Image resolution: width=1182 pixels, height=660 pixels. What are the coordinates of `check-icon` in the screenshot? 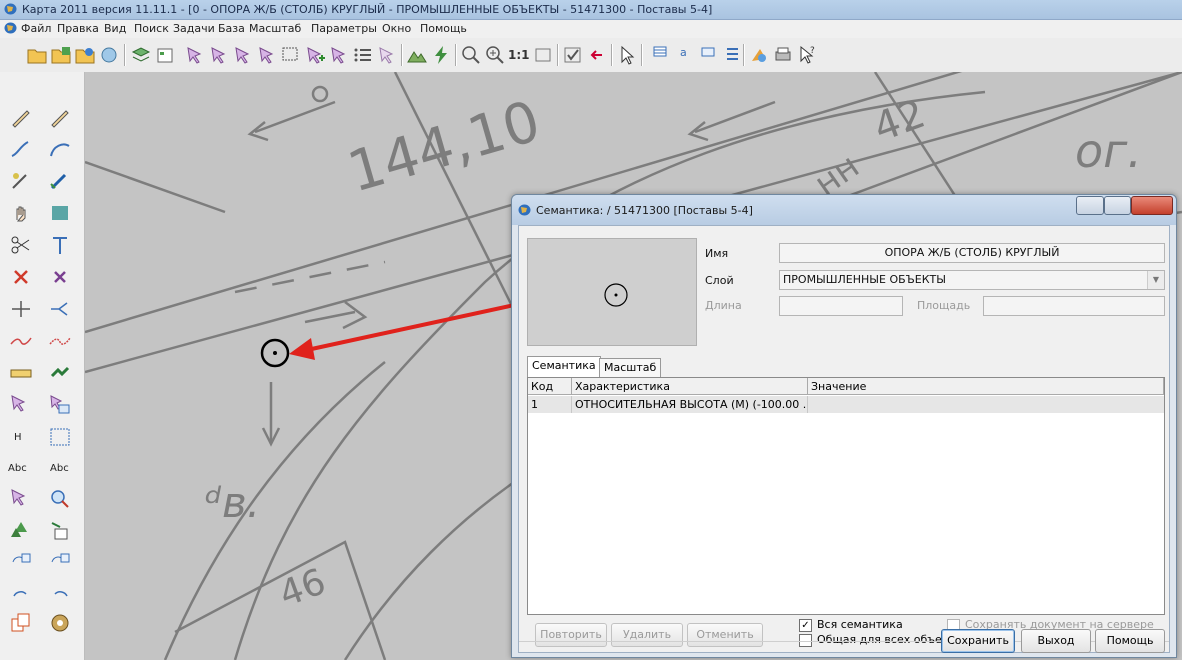 It's located at (573, 55).